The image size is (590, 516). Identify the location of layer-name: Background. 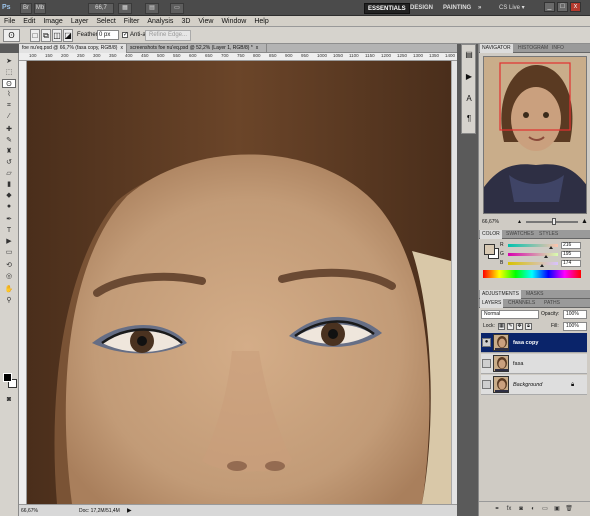
(527, 385).